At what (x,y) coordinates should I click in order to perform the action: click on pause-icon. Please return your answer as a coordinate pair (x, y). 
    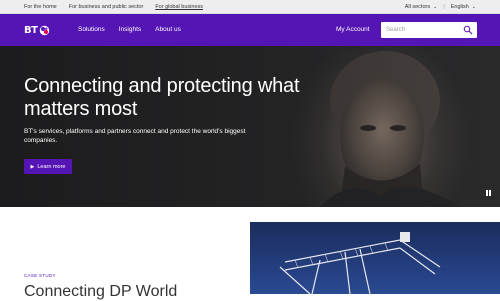
    Looking at the image, I should click on (488, 193).